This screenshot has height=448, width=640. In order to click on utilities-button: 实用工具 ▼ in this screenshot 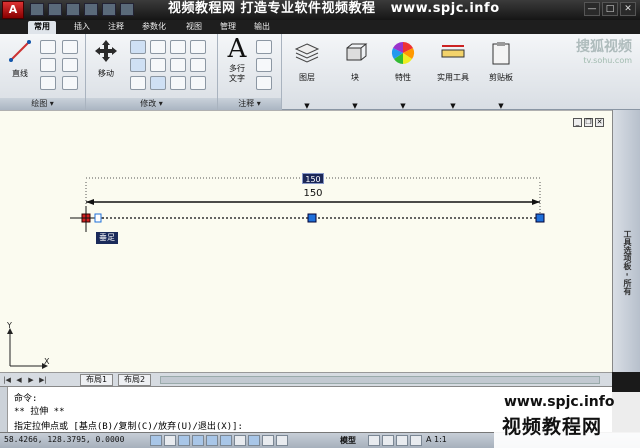, I will do `click(453, 74)`.